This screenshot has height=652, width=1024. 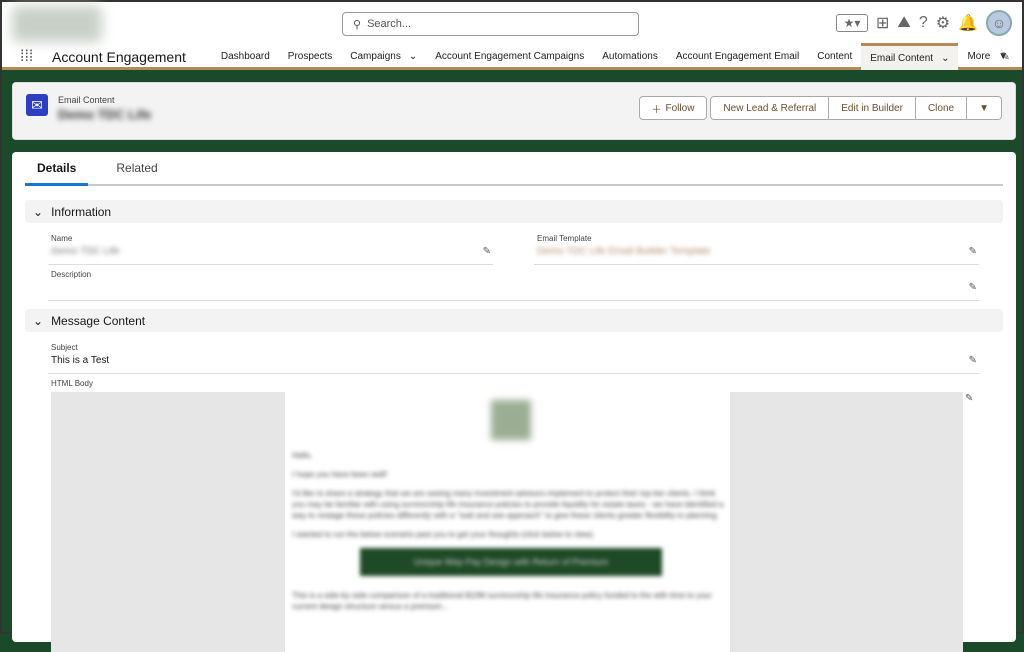 What do you see at coordinates (245, 56) in the screenshot?
I see `nav-item-dashboard: Dashboard` at bounding box center [245, 56].